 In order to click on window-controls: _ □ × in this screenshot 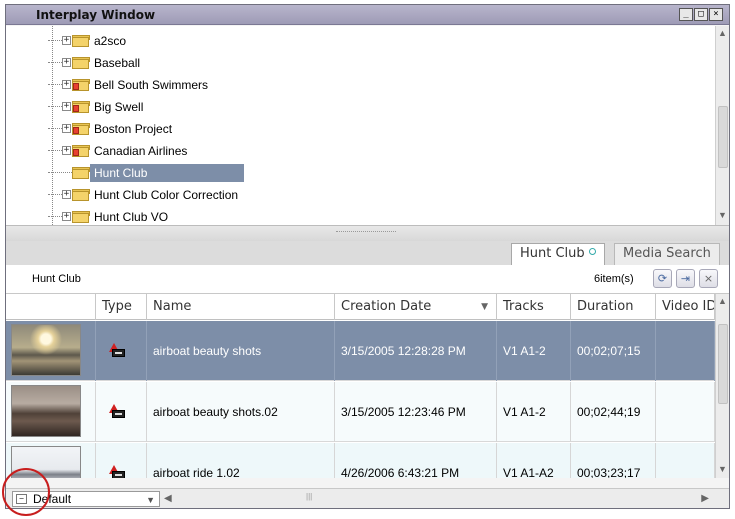, I will do `click(701, 14)`.